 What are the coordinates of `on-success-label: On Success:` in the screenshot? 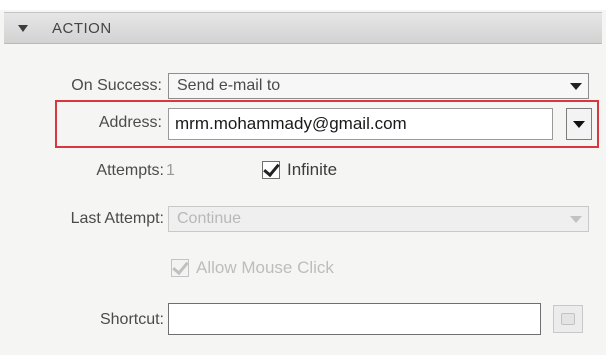 It's located at (116, 85).